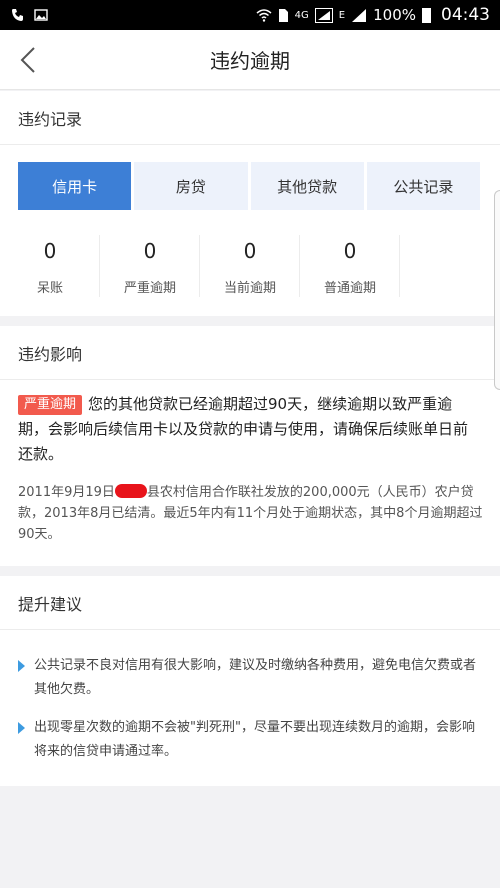 The image size is (500, 888). Describe the element at coordinates (465, 15) in the screenshot. I see `status-time: 04:43` at that location.